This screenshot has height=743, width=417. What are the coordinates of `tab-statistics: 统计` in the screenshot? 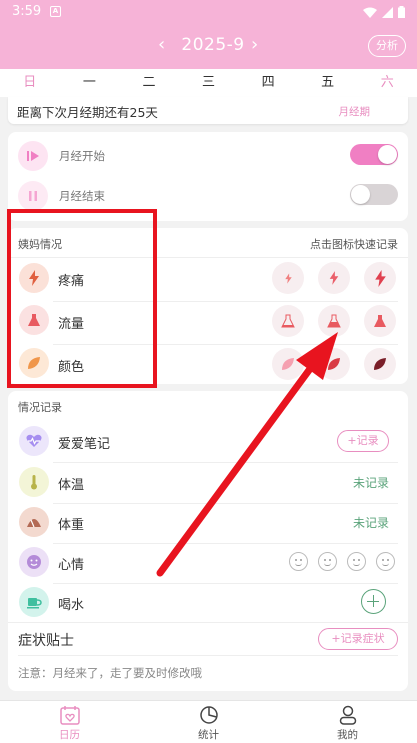 It's located at (208, 722).